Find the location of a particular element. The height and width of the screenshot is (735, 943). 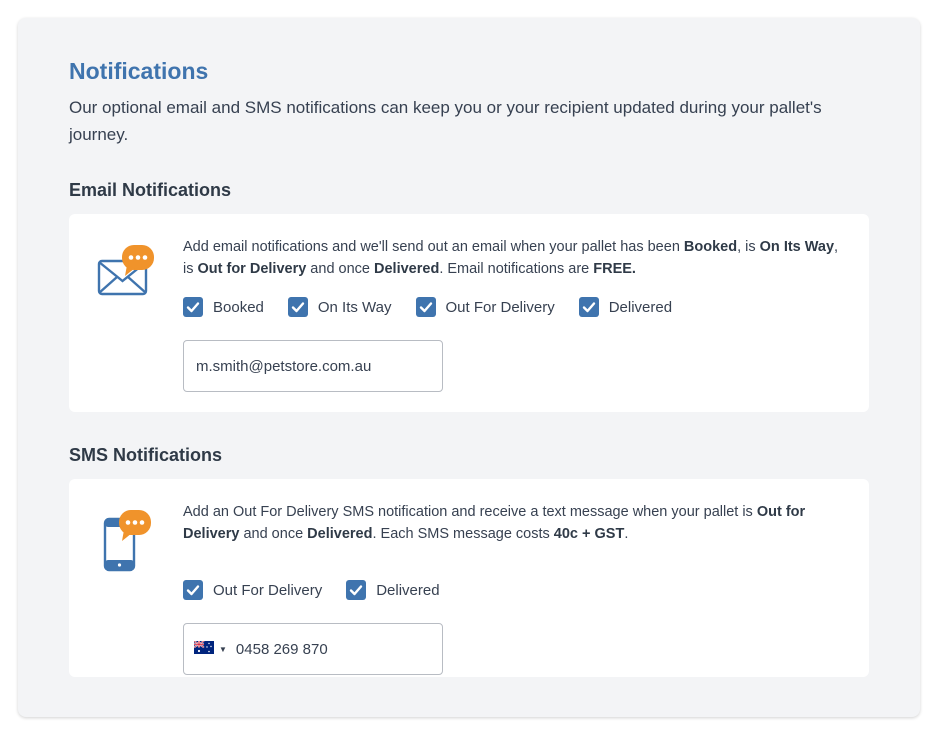

email-option-label: Booked is located at coordinates (238, 307).